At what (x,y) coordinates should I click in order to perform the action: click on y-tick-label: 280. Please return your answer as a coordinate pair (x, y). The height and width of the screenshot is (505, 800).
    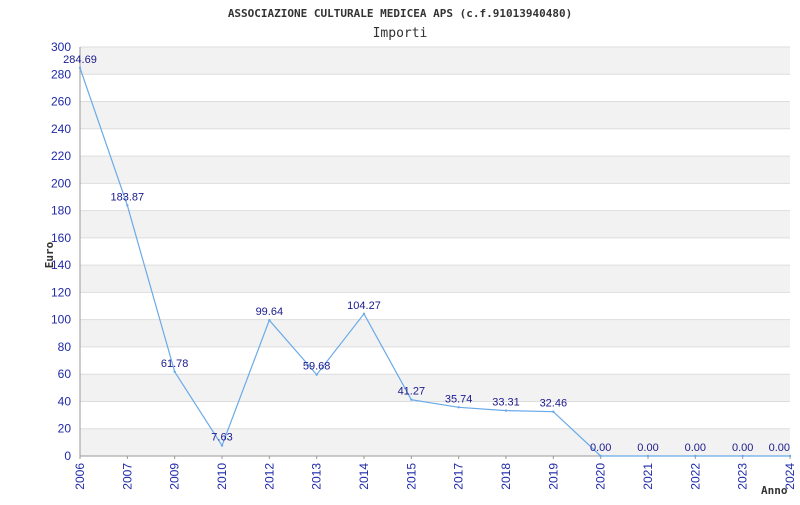
    Looking at the image, I should click on (61, 74).